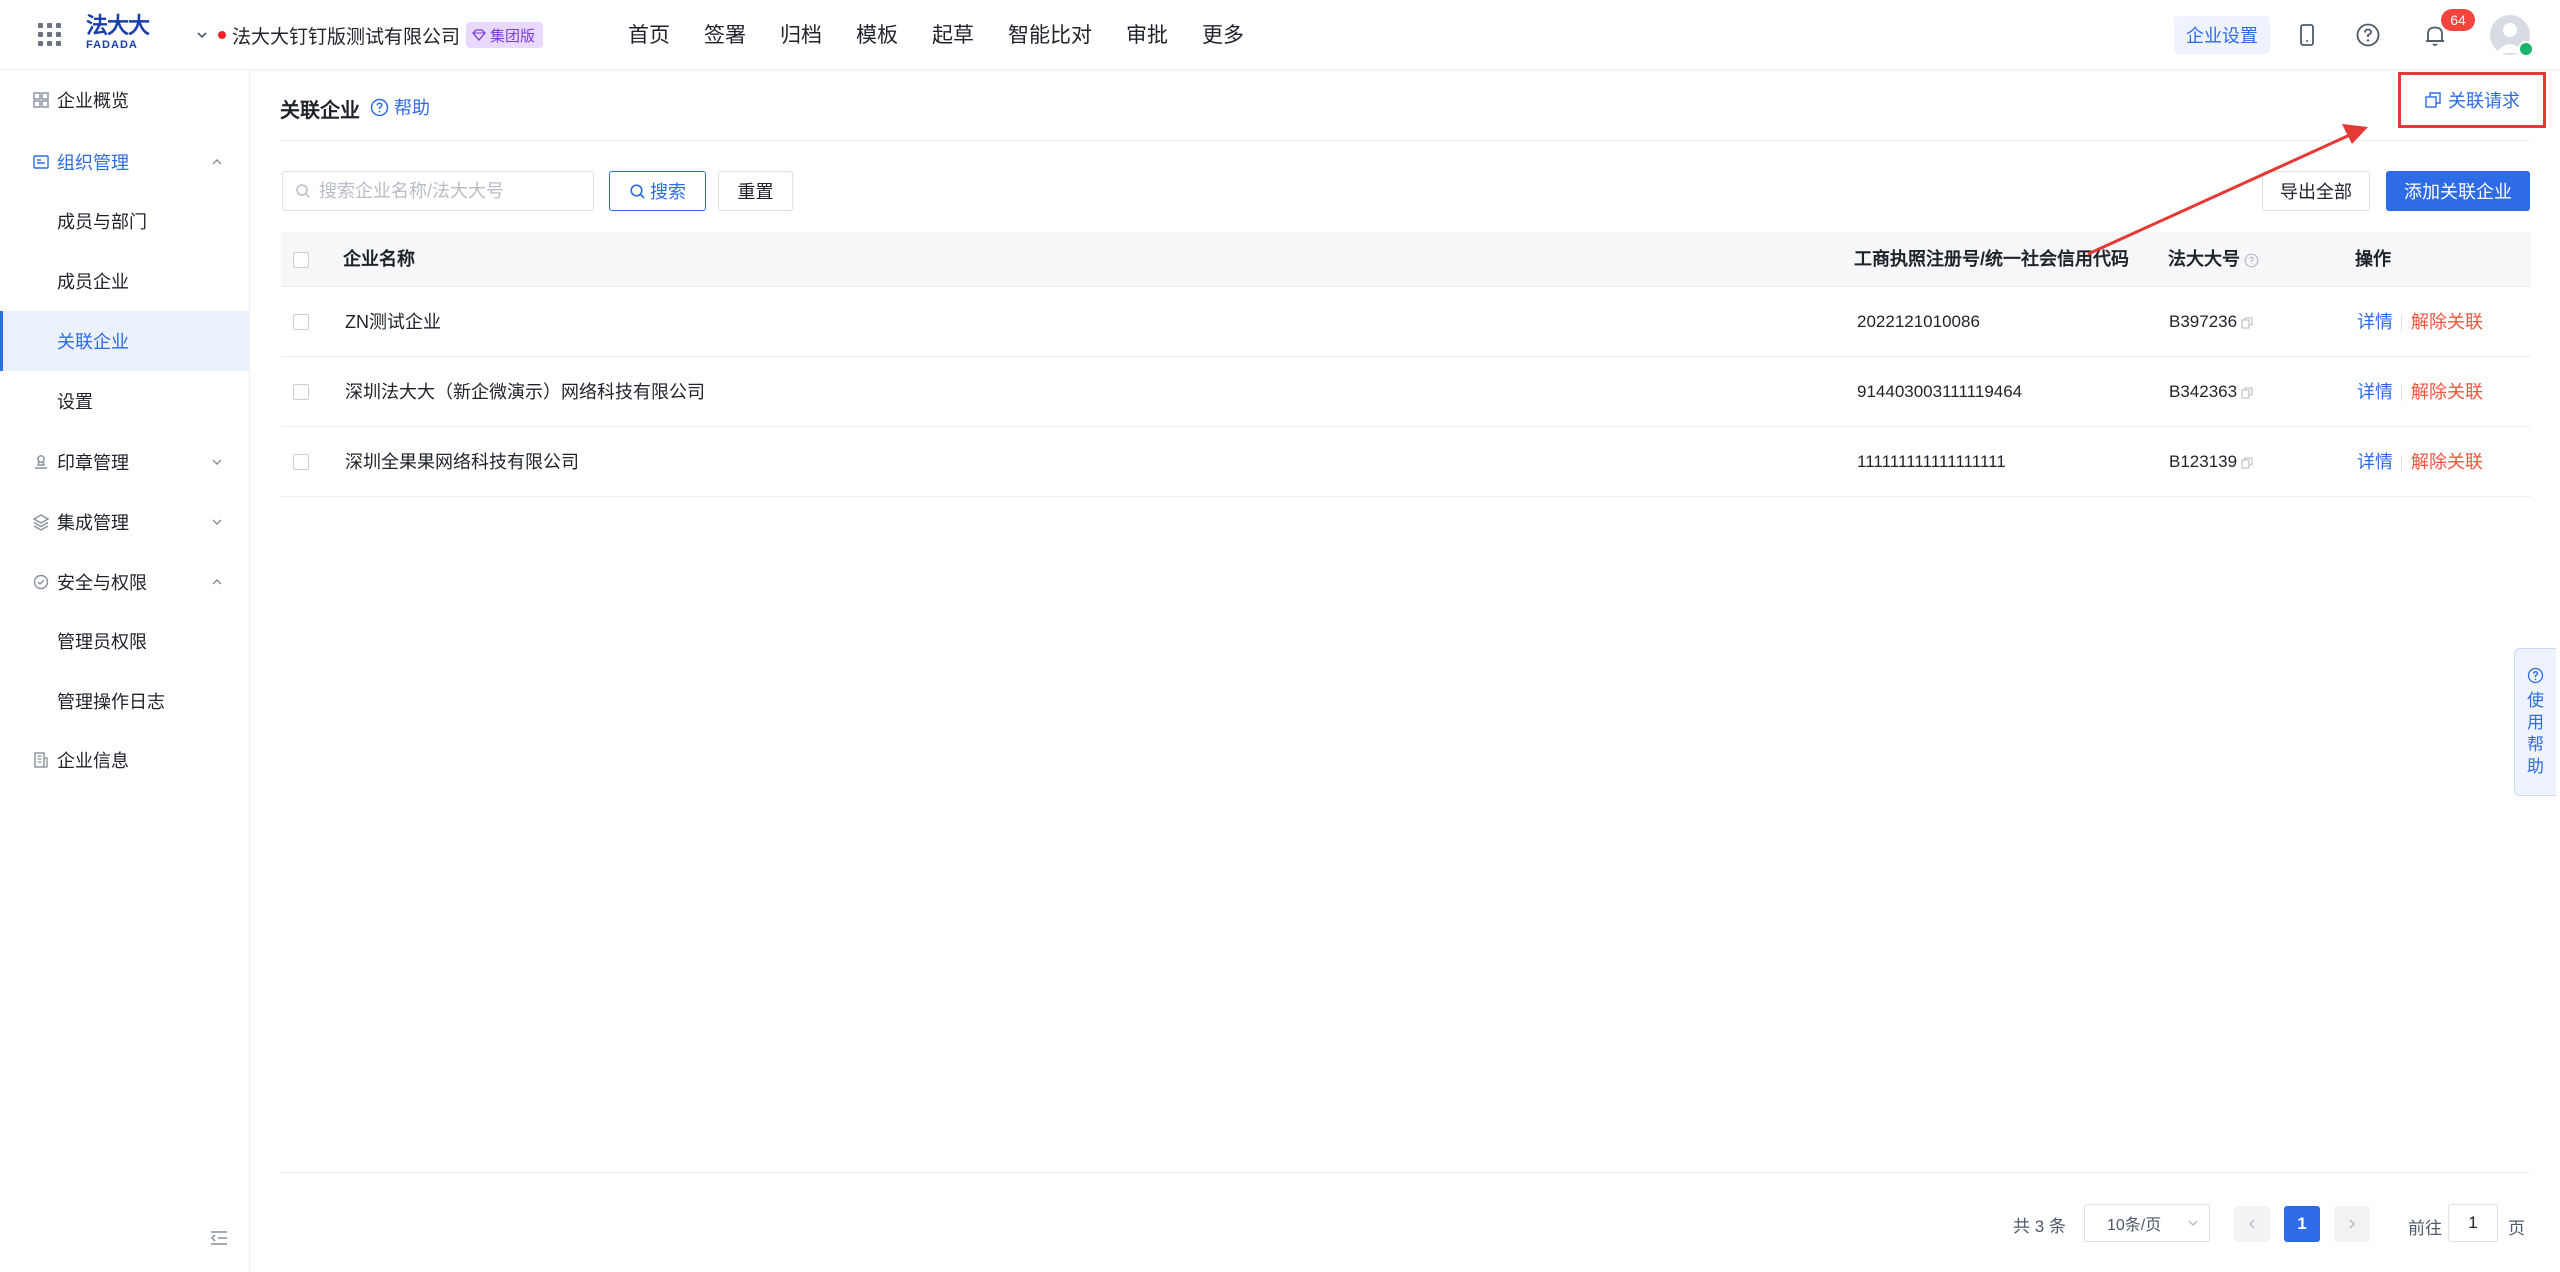  What do you see at coordinates (124, 221) in the screenshot?
I see `sidebar-item-members-depts: 成员与部门` at bounding box center [124, 221].